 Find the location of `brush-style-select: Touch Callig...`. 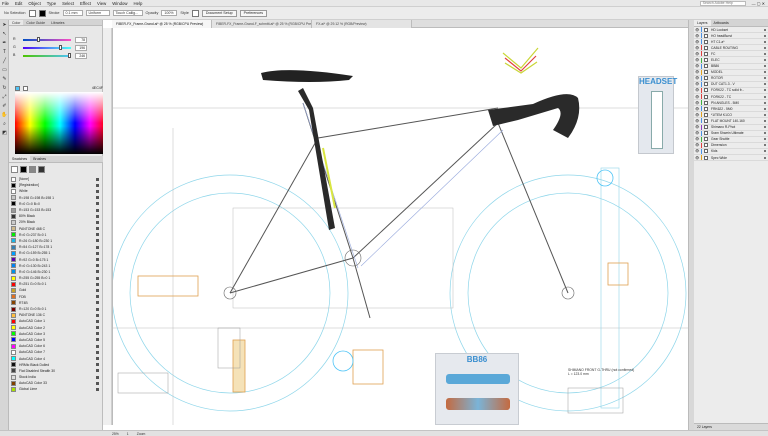

brush-style-select: Touch Callig... is located at coordinates (127, 13).